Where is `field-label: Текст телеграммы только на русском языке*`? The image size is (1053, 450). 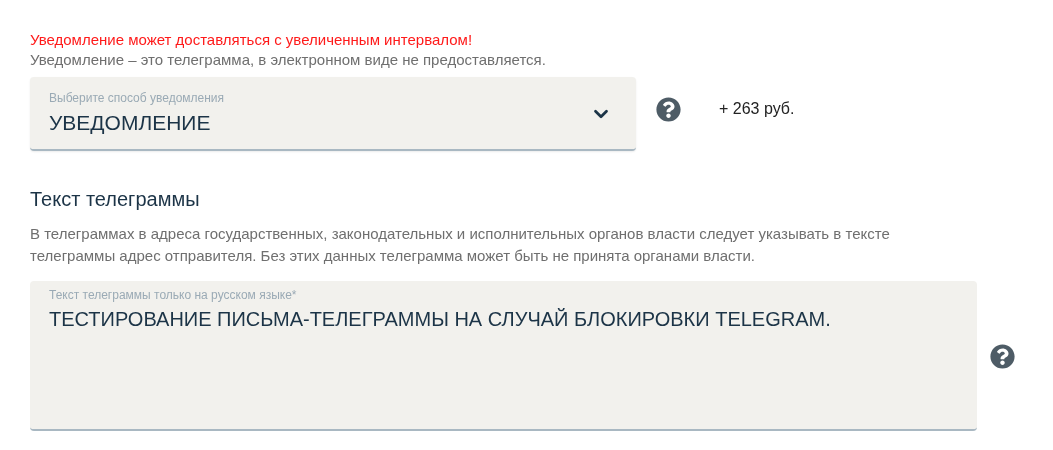 field-label: Текст телеграммы только на русском языке* is located at coordinates (173, 295).